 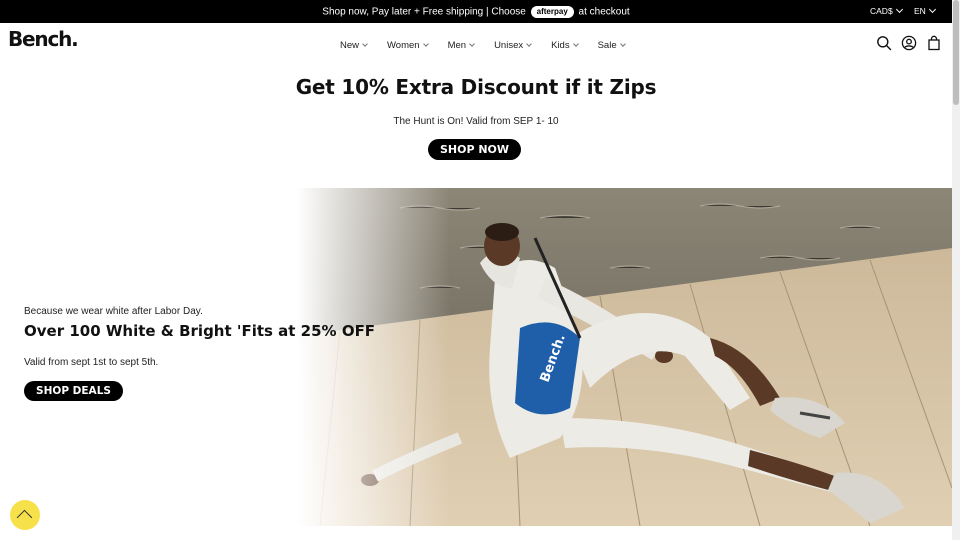 What do you see at coordinates (200, 331) in the screenshot?
I see `hero-title: Over 100 White & Bright 'Fits at 25% OFF` at bounding box center [200, 331].